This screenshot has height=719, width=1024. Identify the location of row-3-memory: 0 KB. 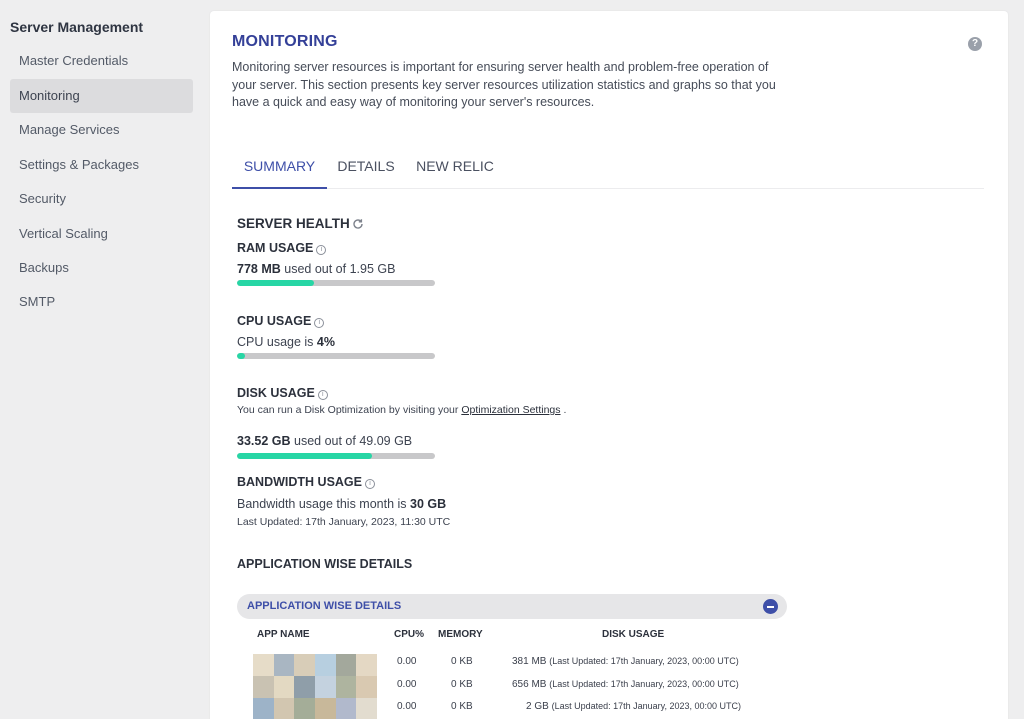
(462, 706).